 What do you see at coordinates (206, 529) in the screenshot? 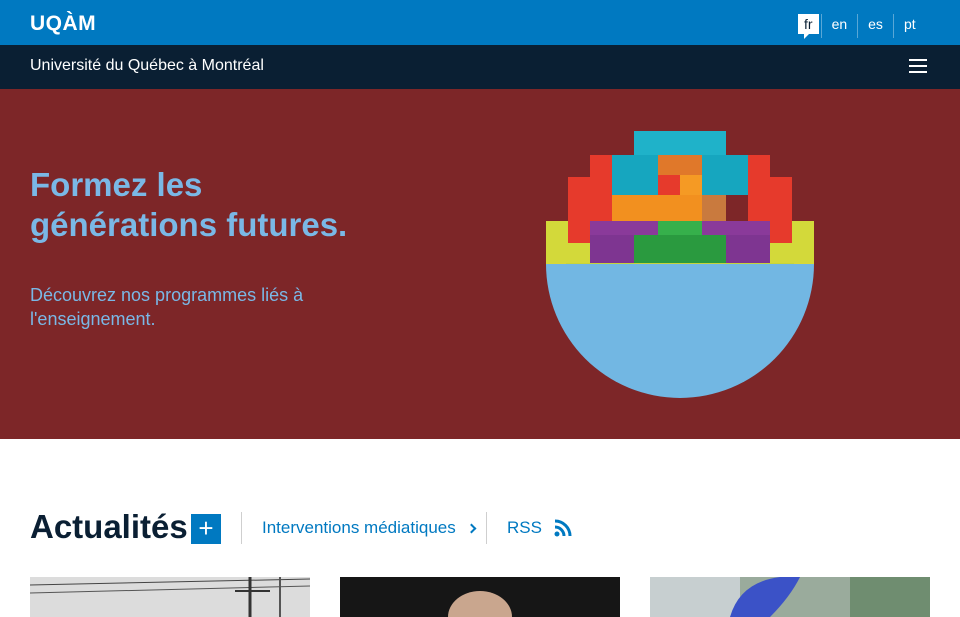
I see `plus-icon: +` at bounding box center [206, 529].